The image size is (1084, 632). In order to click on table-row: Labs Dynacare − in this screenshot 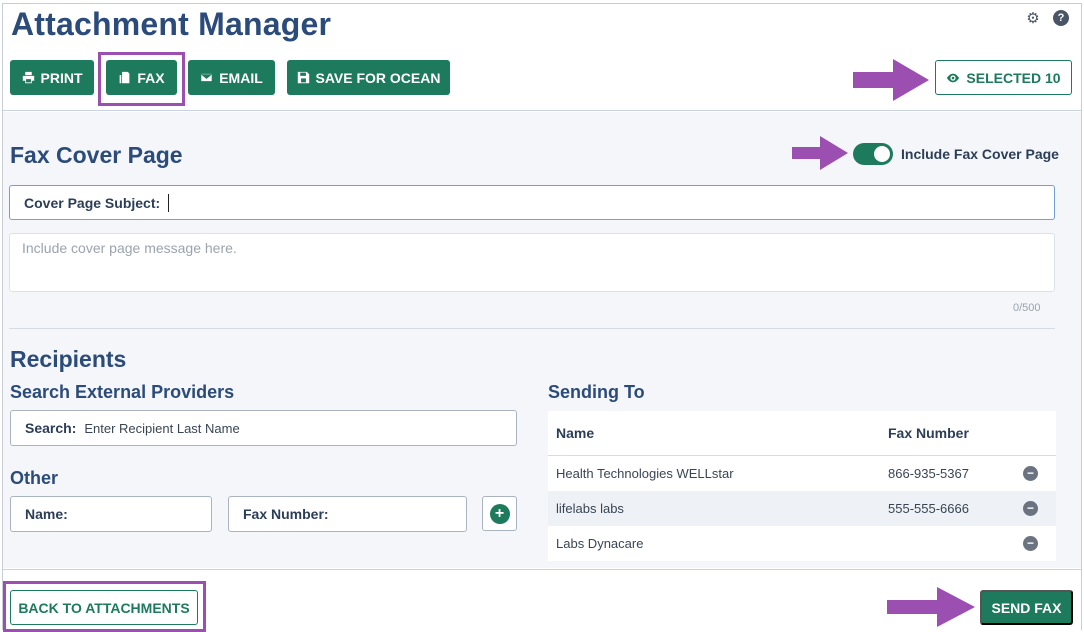, I will do `click(802, 543)`.